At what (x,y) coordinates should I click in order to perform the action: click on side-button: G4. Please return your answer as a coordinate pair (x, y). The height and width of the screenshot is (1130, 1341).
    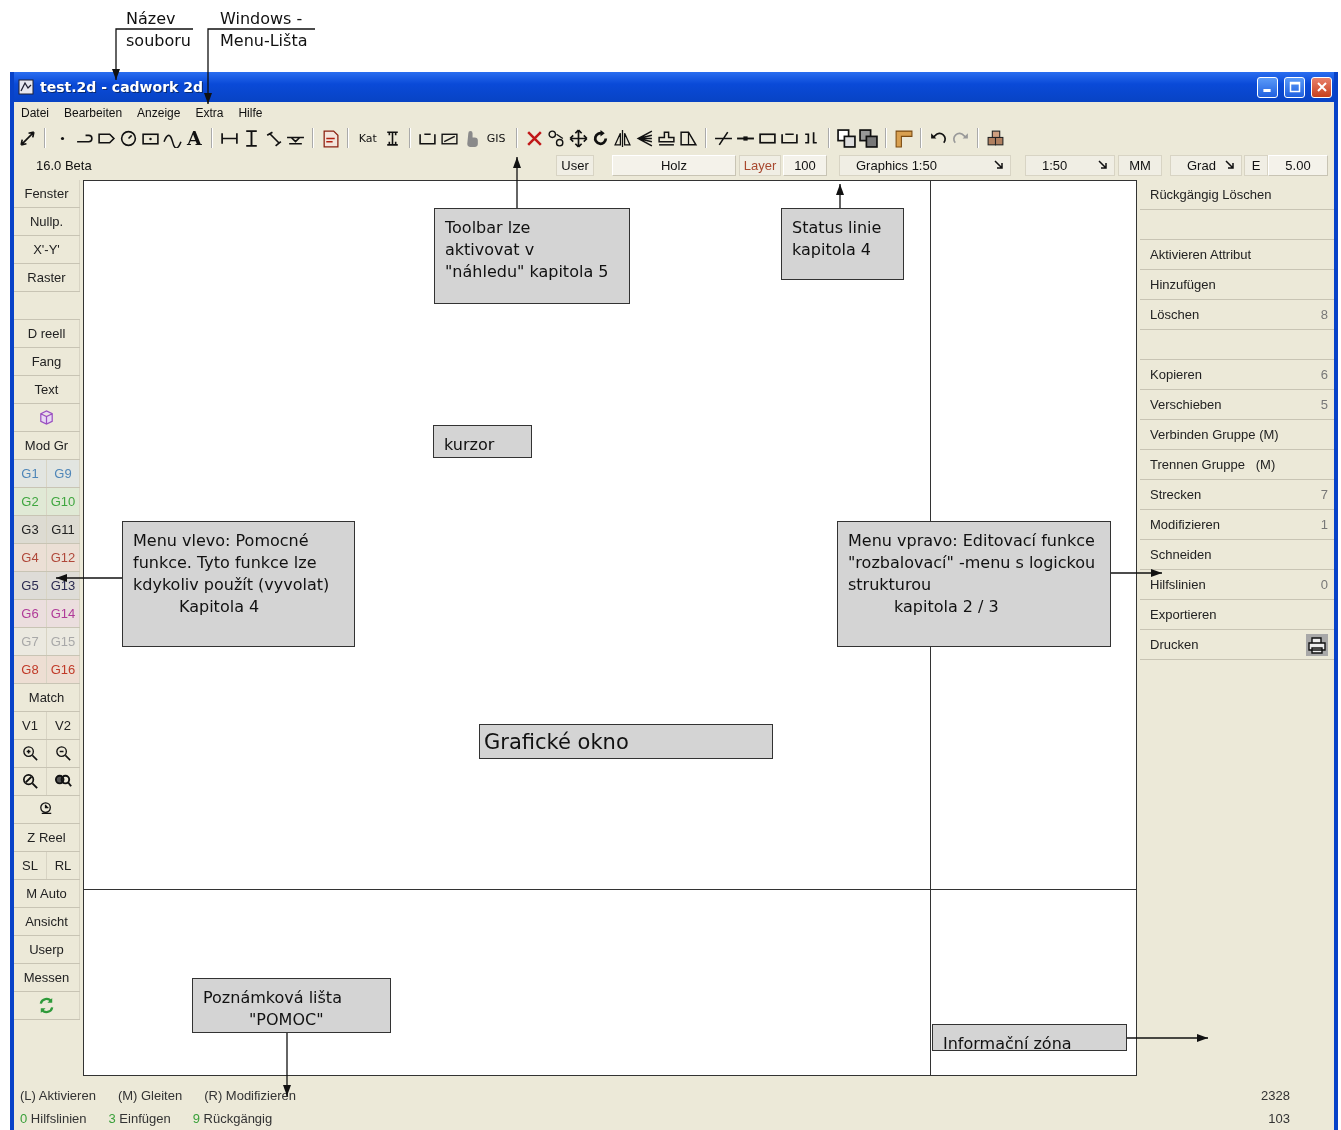
    Looking at the image, I should click on (30, 557).